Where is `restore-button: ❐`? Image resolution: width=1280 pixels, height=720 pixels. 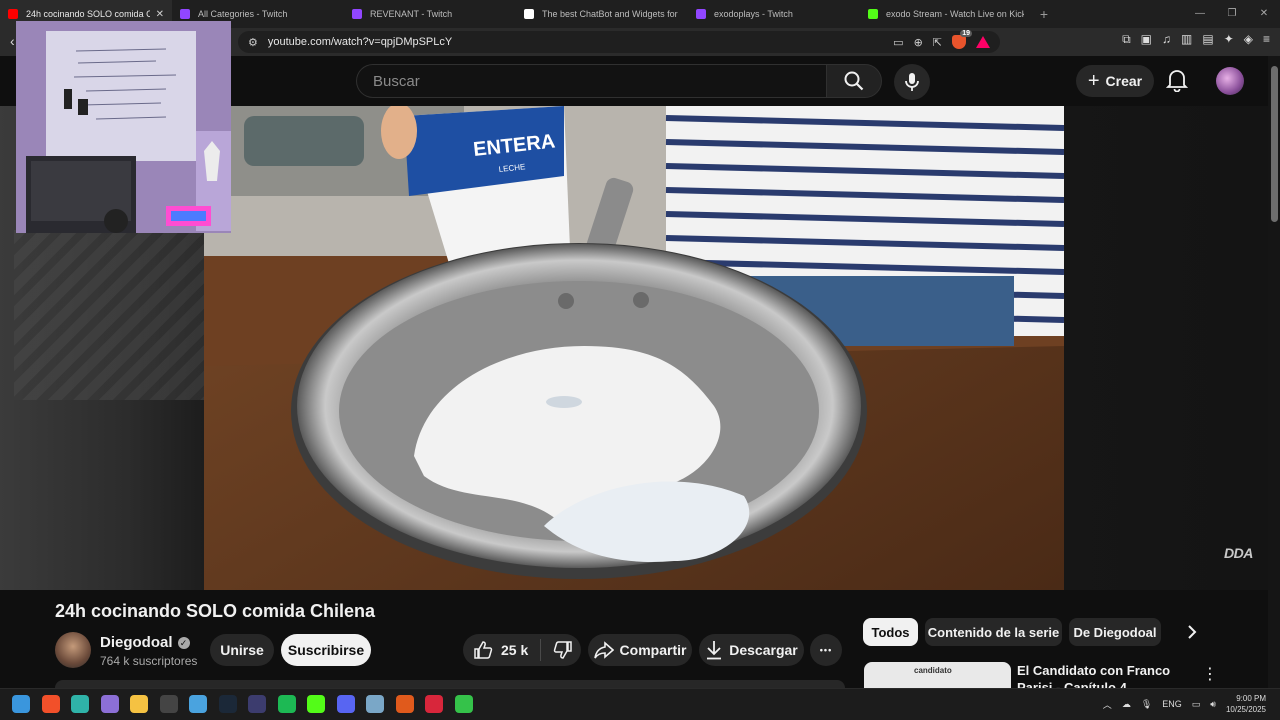
restore-button: ❐ is located at coordinates (1232, 14).